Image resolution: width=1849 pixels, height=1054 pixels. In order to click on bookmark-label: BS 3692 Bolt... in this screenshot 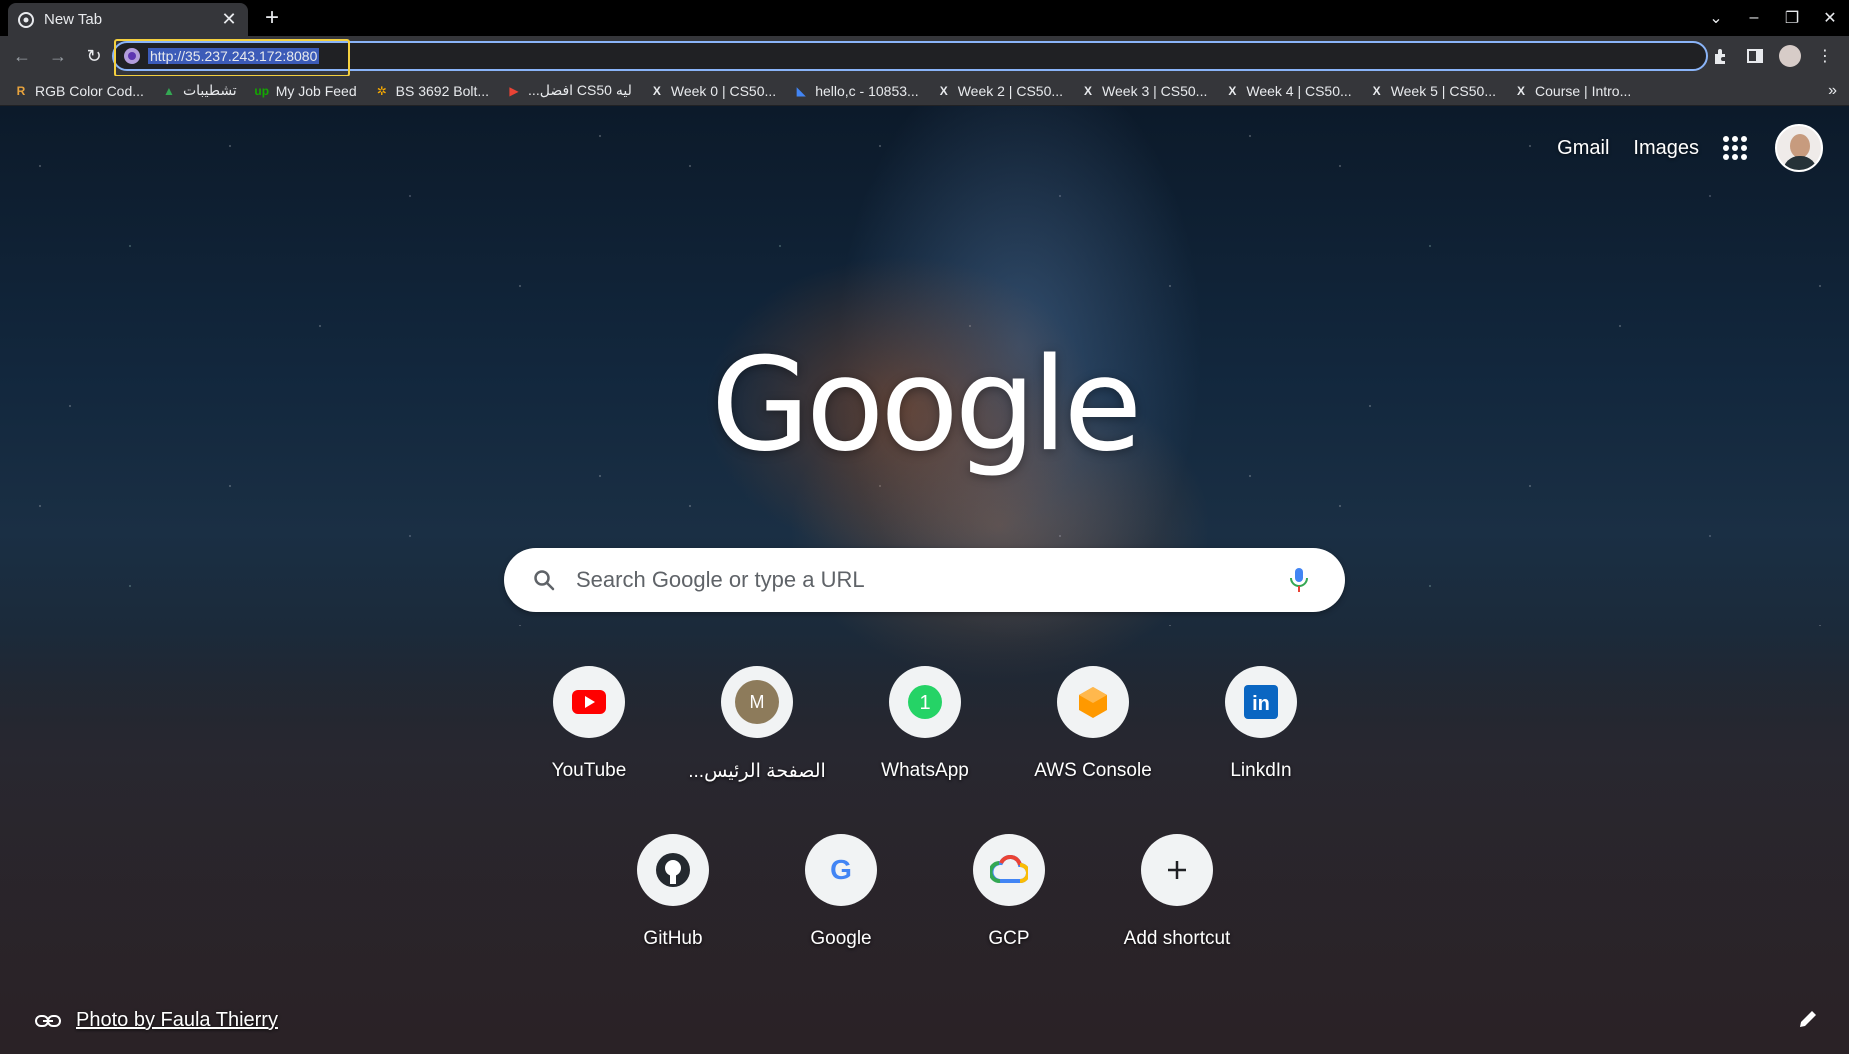, I will do `click(442, 90)`.